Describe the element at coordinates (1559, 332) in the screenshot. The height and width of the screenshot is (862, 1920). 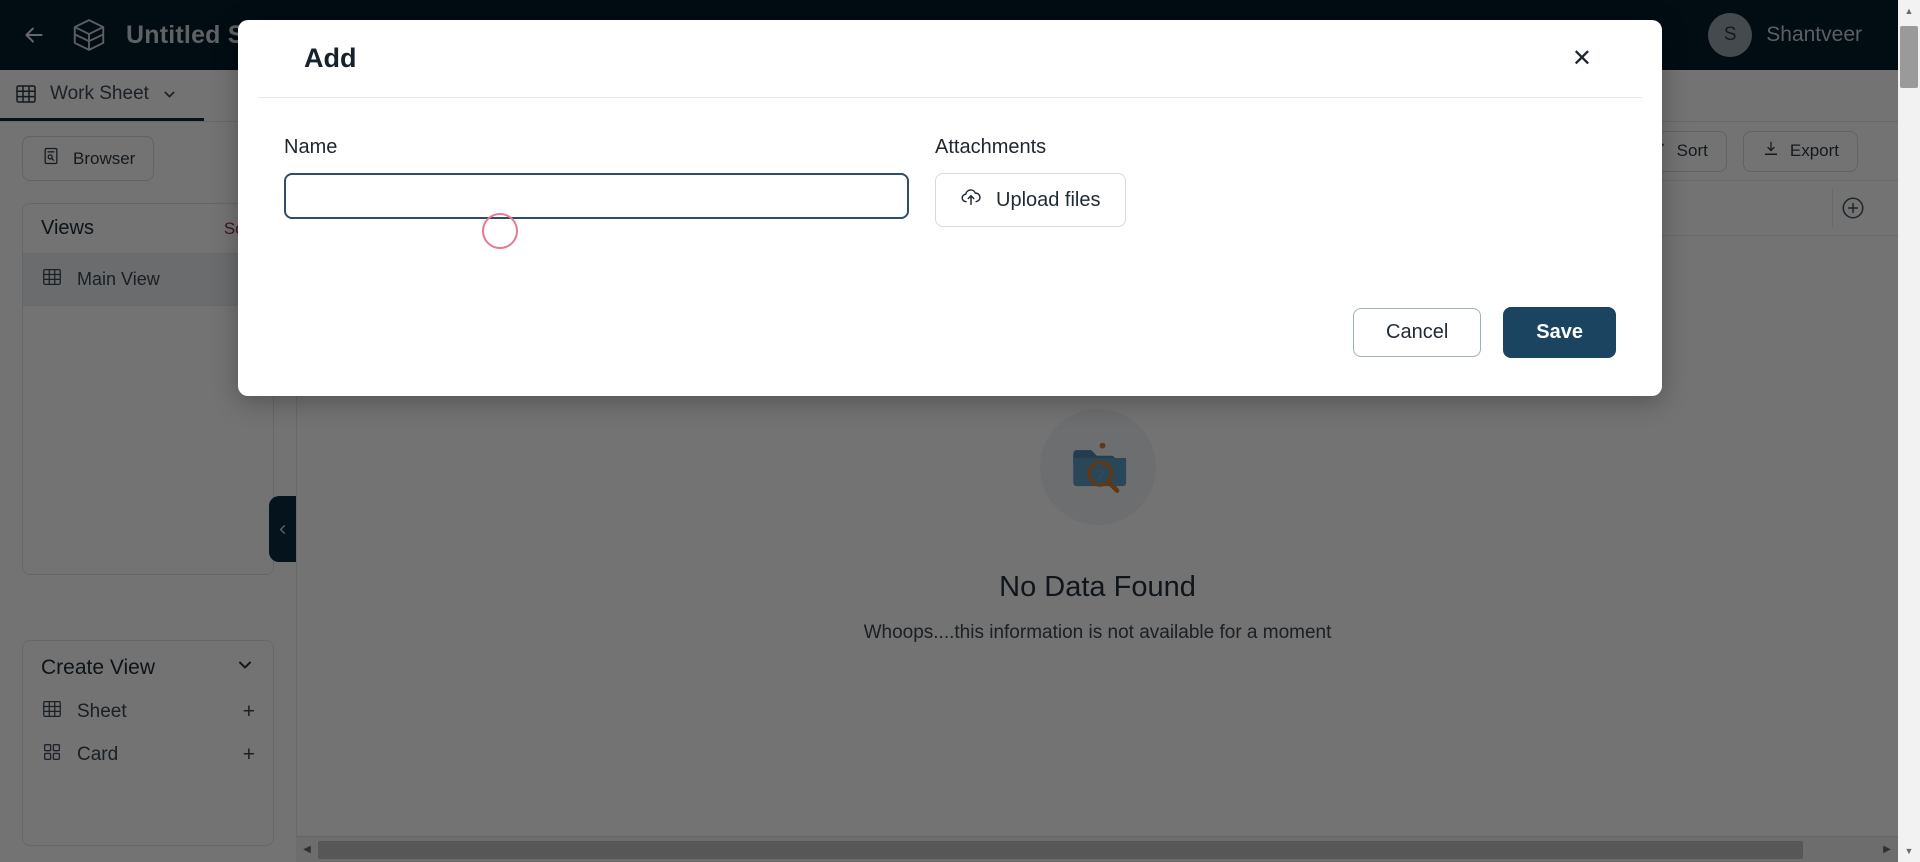
I see `save-button: Save` at that location.